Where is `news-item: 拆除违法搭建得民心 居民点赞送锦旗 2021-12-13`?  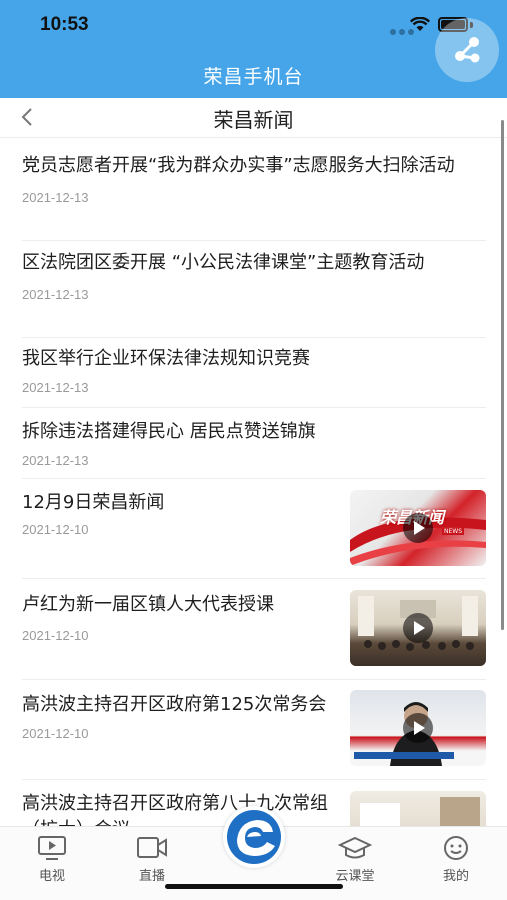
news-item: 拆除违法搭建得民心 居民点赞送锦旗 2021-12-13 is located at coordinates (254, 449).